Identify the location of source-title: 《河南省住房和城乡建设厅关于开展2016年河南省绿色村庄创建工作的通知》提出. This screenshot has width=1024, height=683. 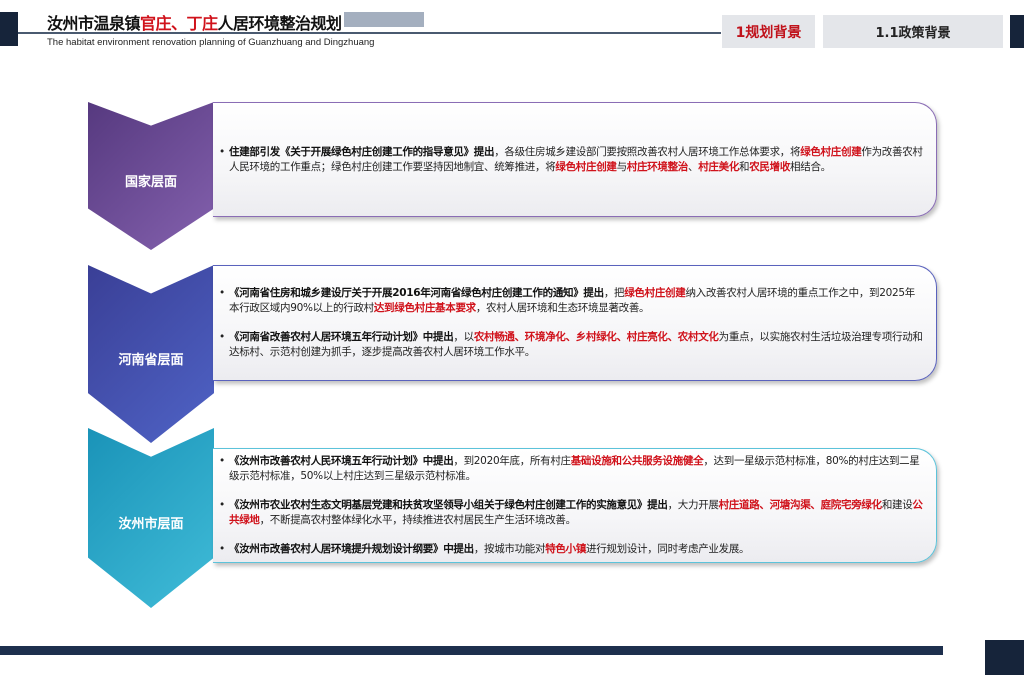
(416, 293).